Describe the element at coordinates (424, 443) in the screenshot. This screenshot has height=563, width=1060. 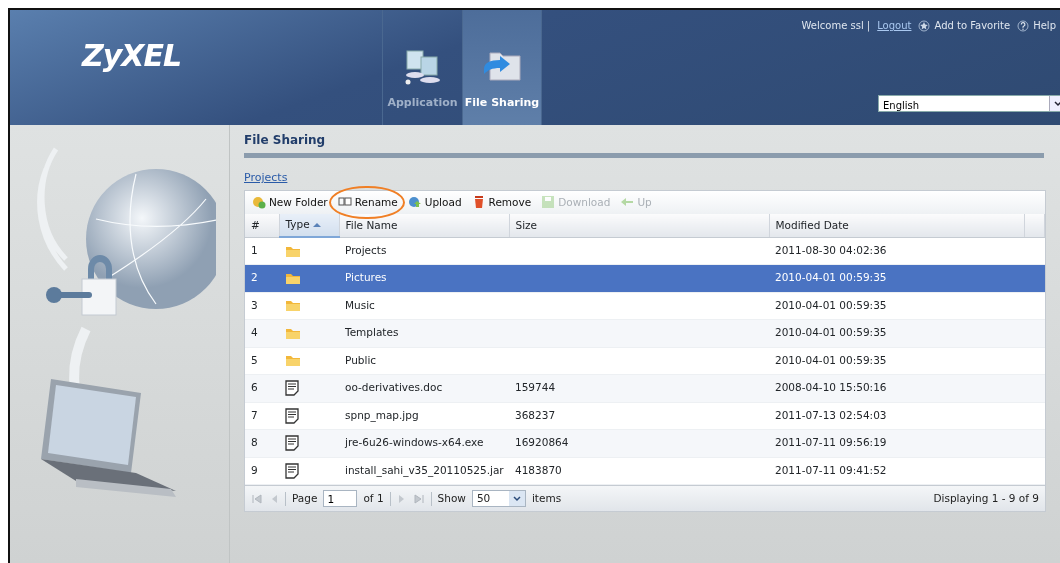
I see `file-name: jre-6u26-windows-x64.exe` at that location.